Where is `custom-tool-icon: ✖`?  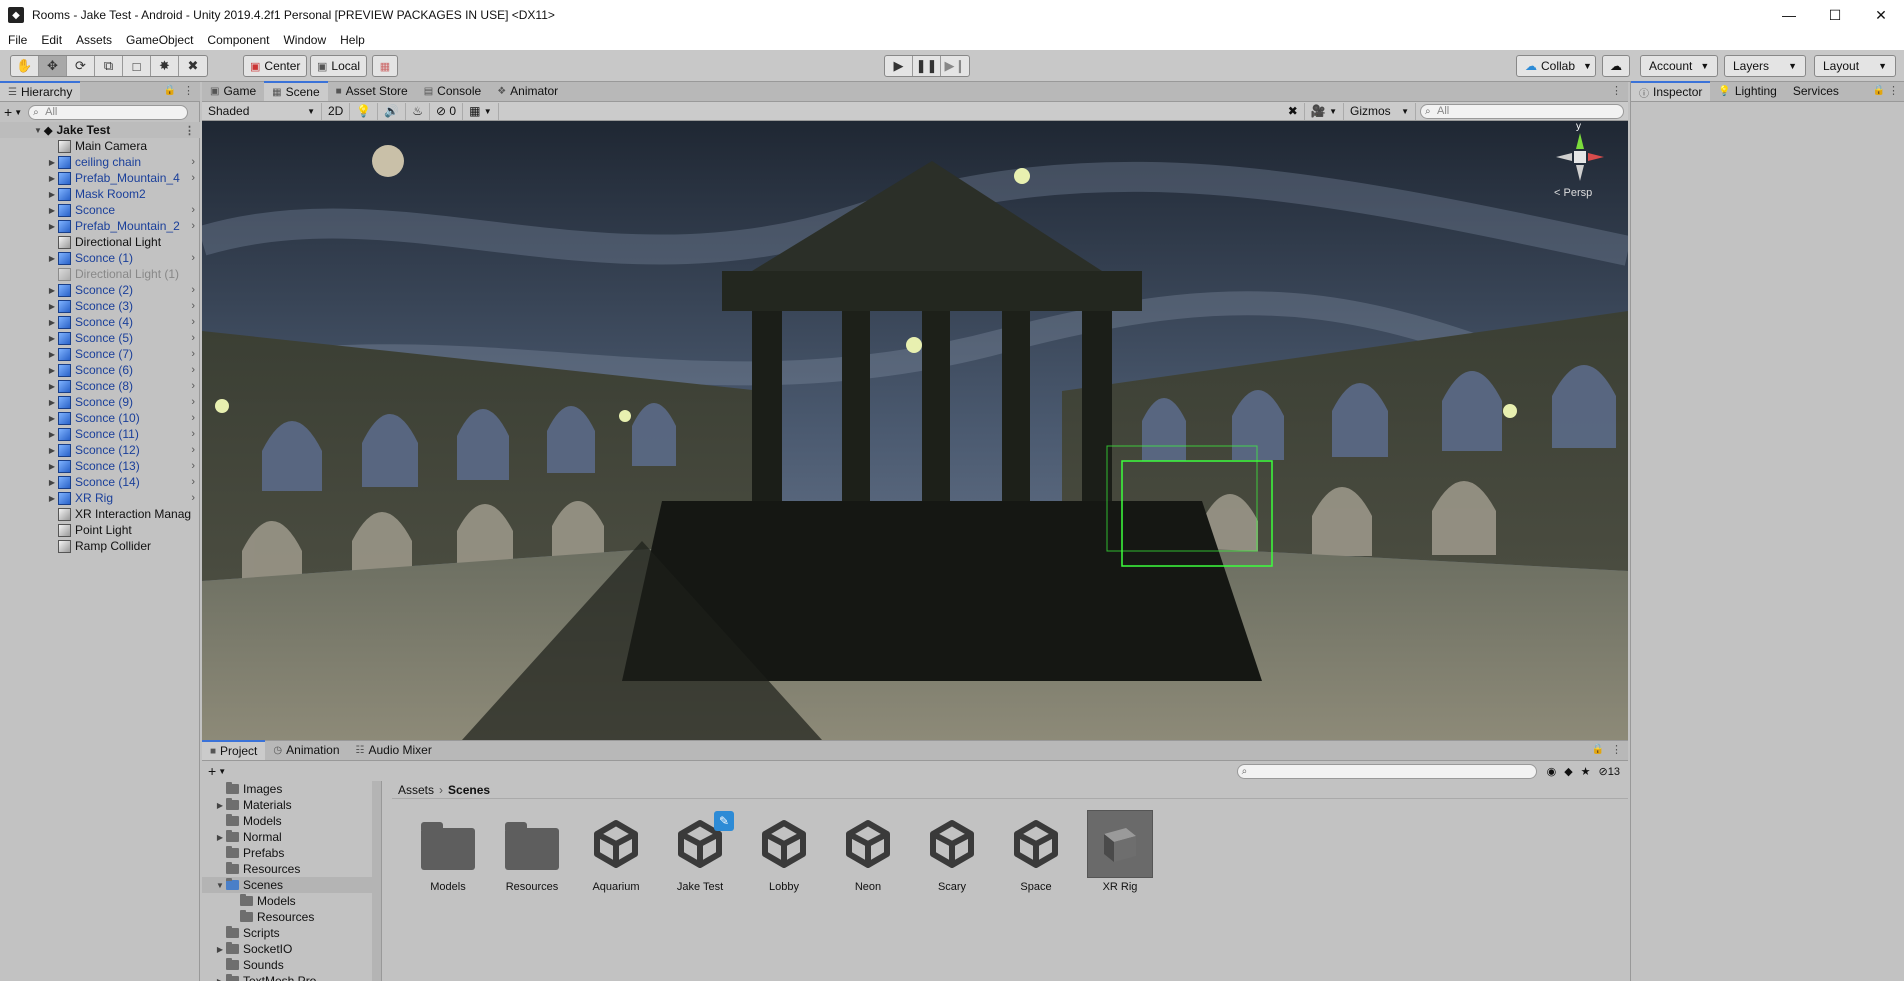 custom-tool-icon: ✖ is located at coordinates (193, 66).